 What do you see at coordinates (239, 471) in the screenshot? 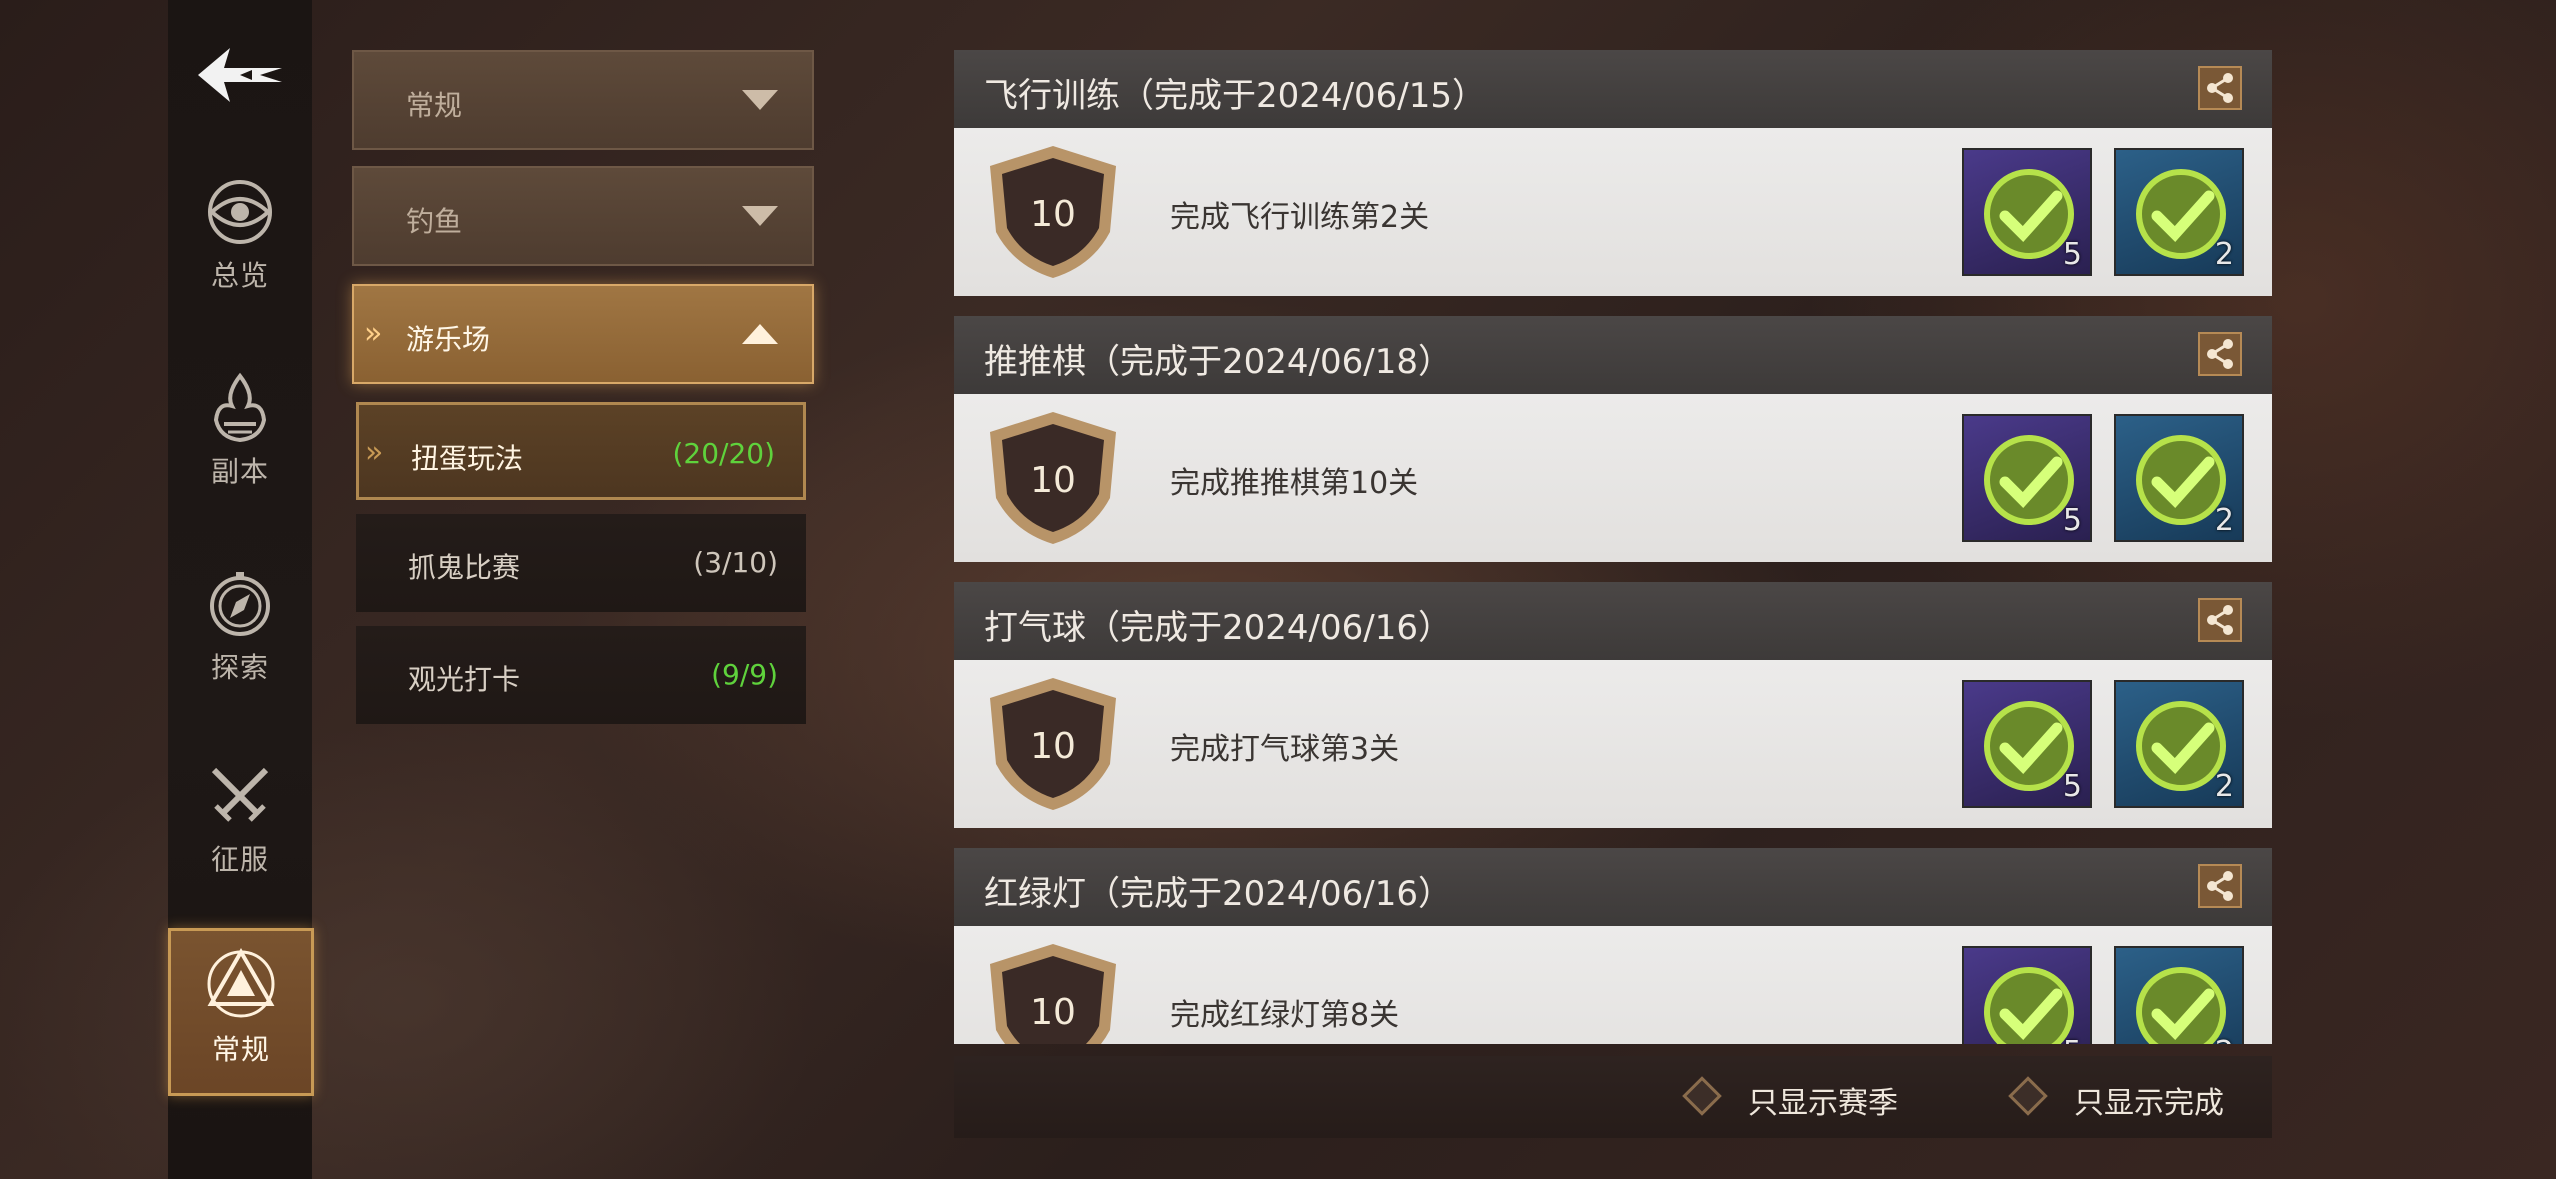
I see `nav-item-label: 副本` at bounding box center [239, 471].